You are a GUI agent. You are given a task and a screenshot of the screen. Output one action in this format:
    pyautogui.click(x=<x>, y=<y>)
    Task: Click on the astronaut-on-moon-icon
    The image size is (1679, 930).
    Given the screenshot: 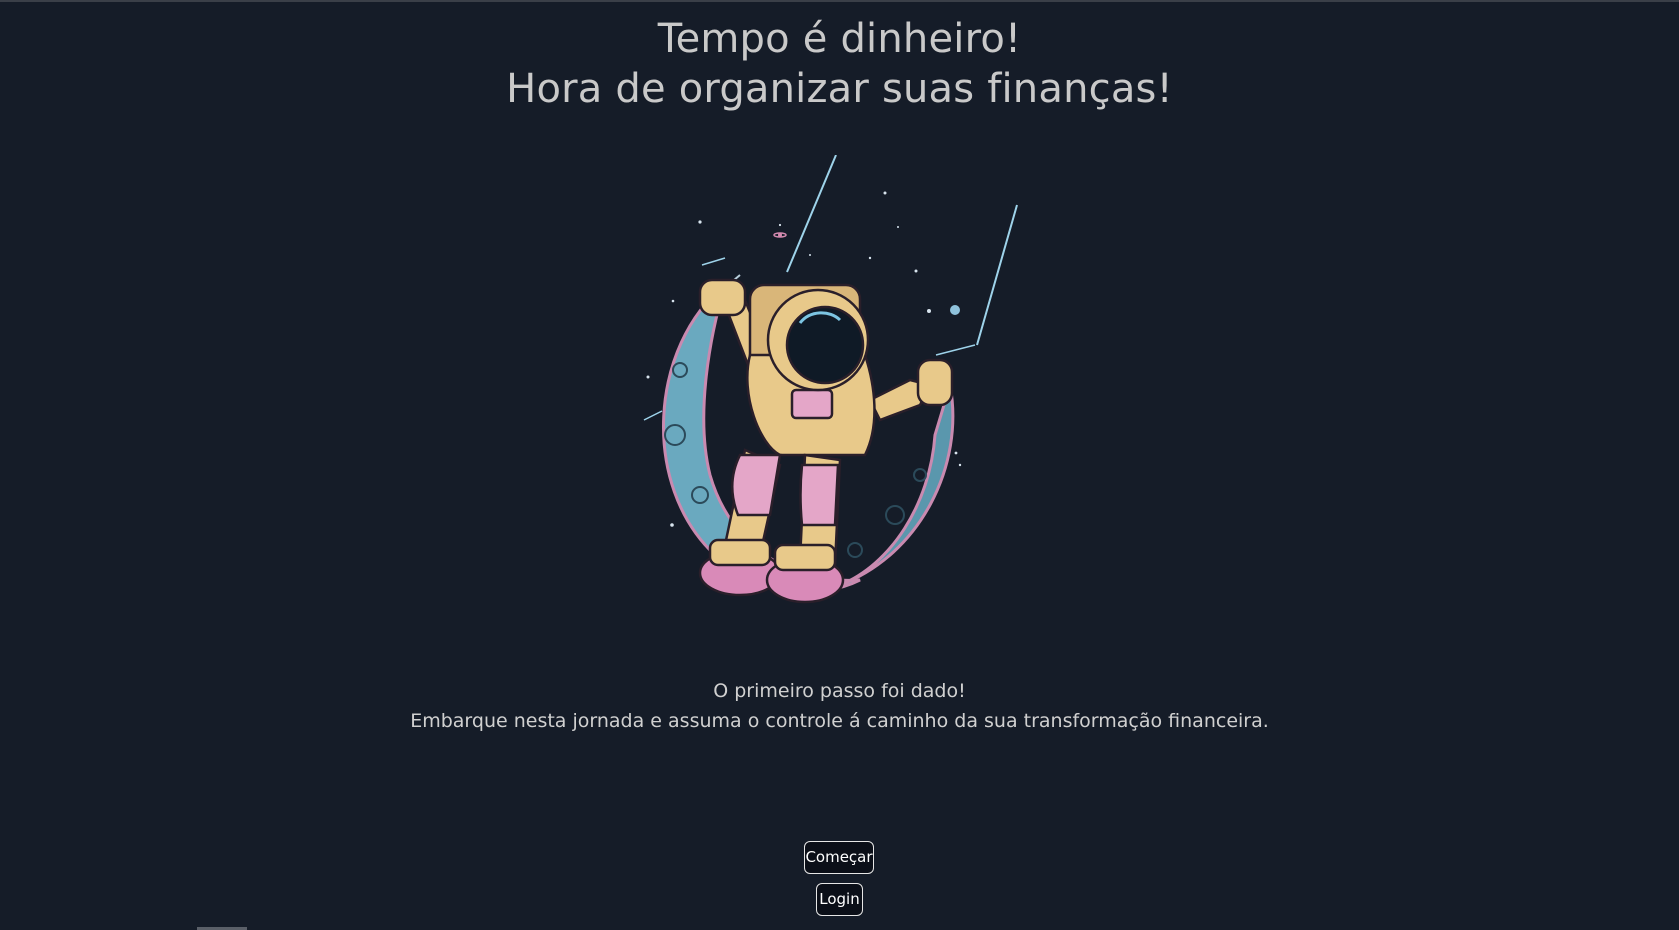 What is the action you would take?
    pyautogui.click(x=830, y=379)
    